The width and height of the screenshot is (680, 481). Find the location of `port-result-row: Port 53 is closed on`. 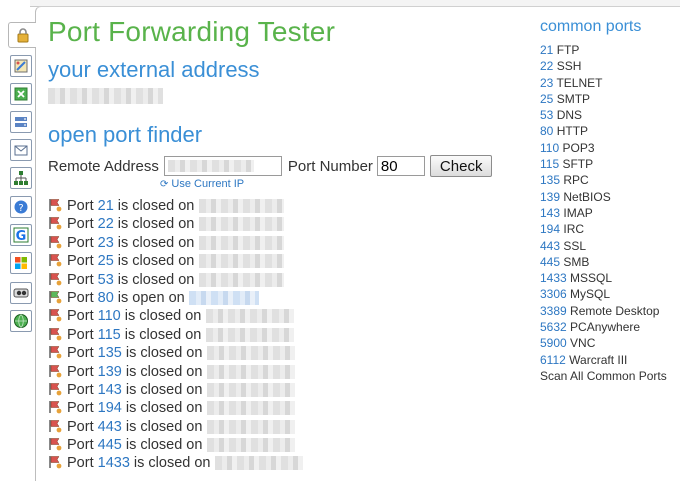

port-result-row: Port 53 is closed on is located at coordinates (166, 280).